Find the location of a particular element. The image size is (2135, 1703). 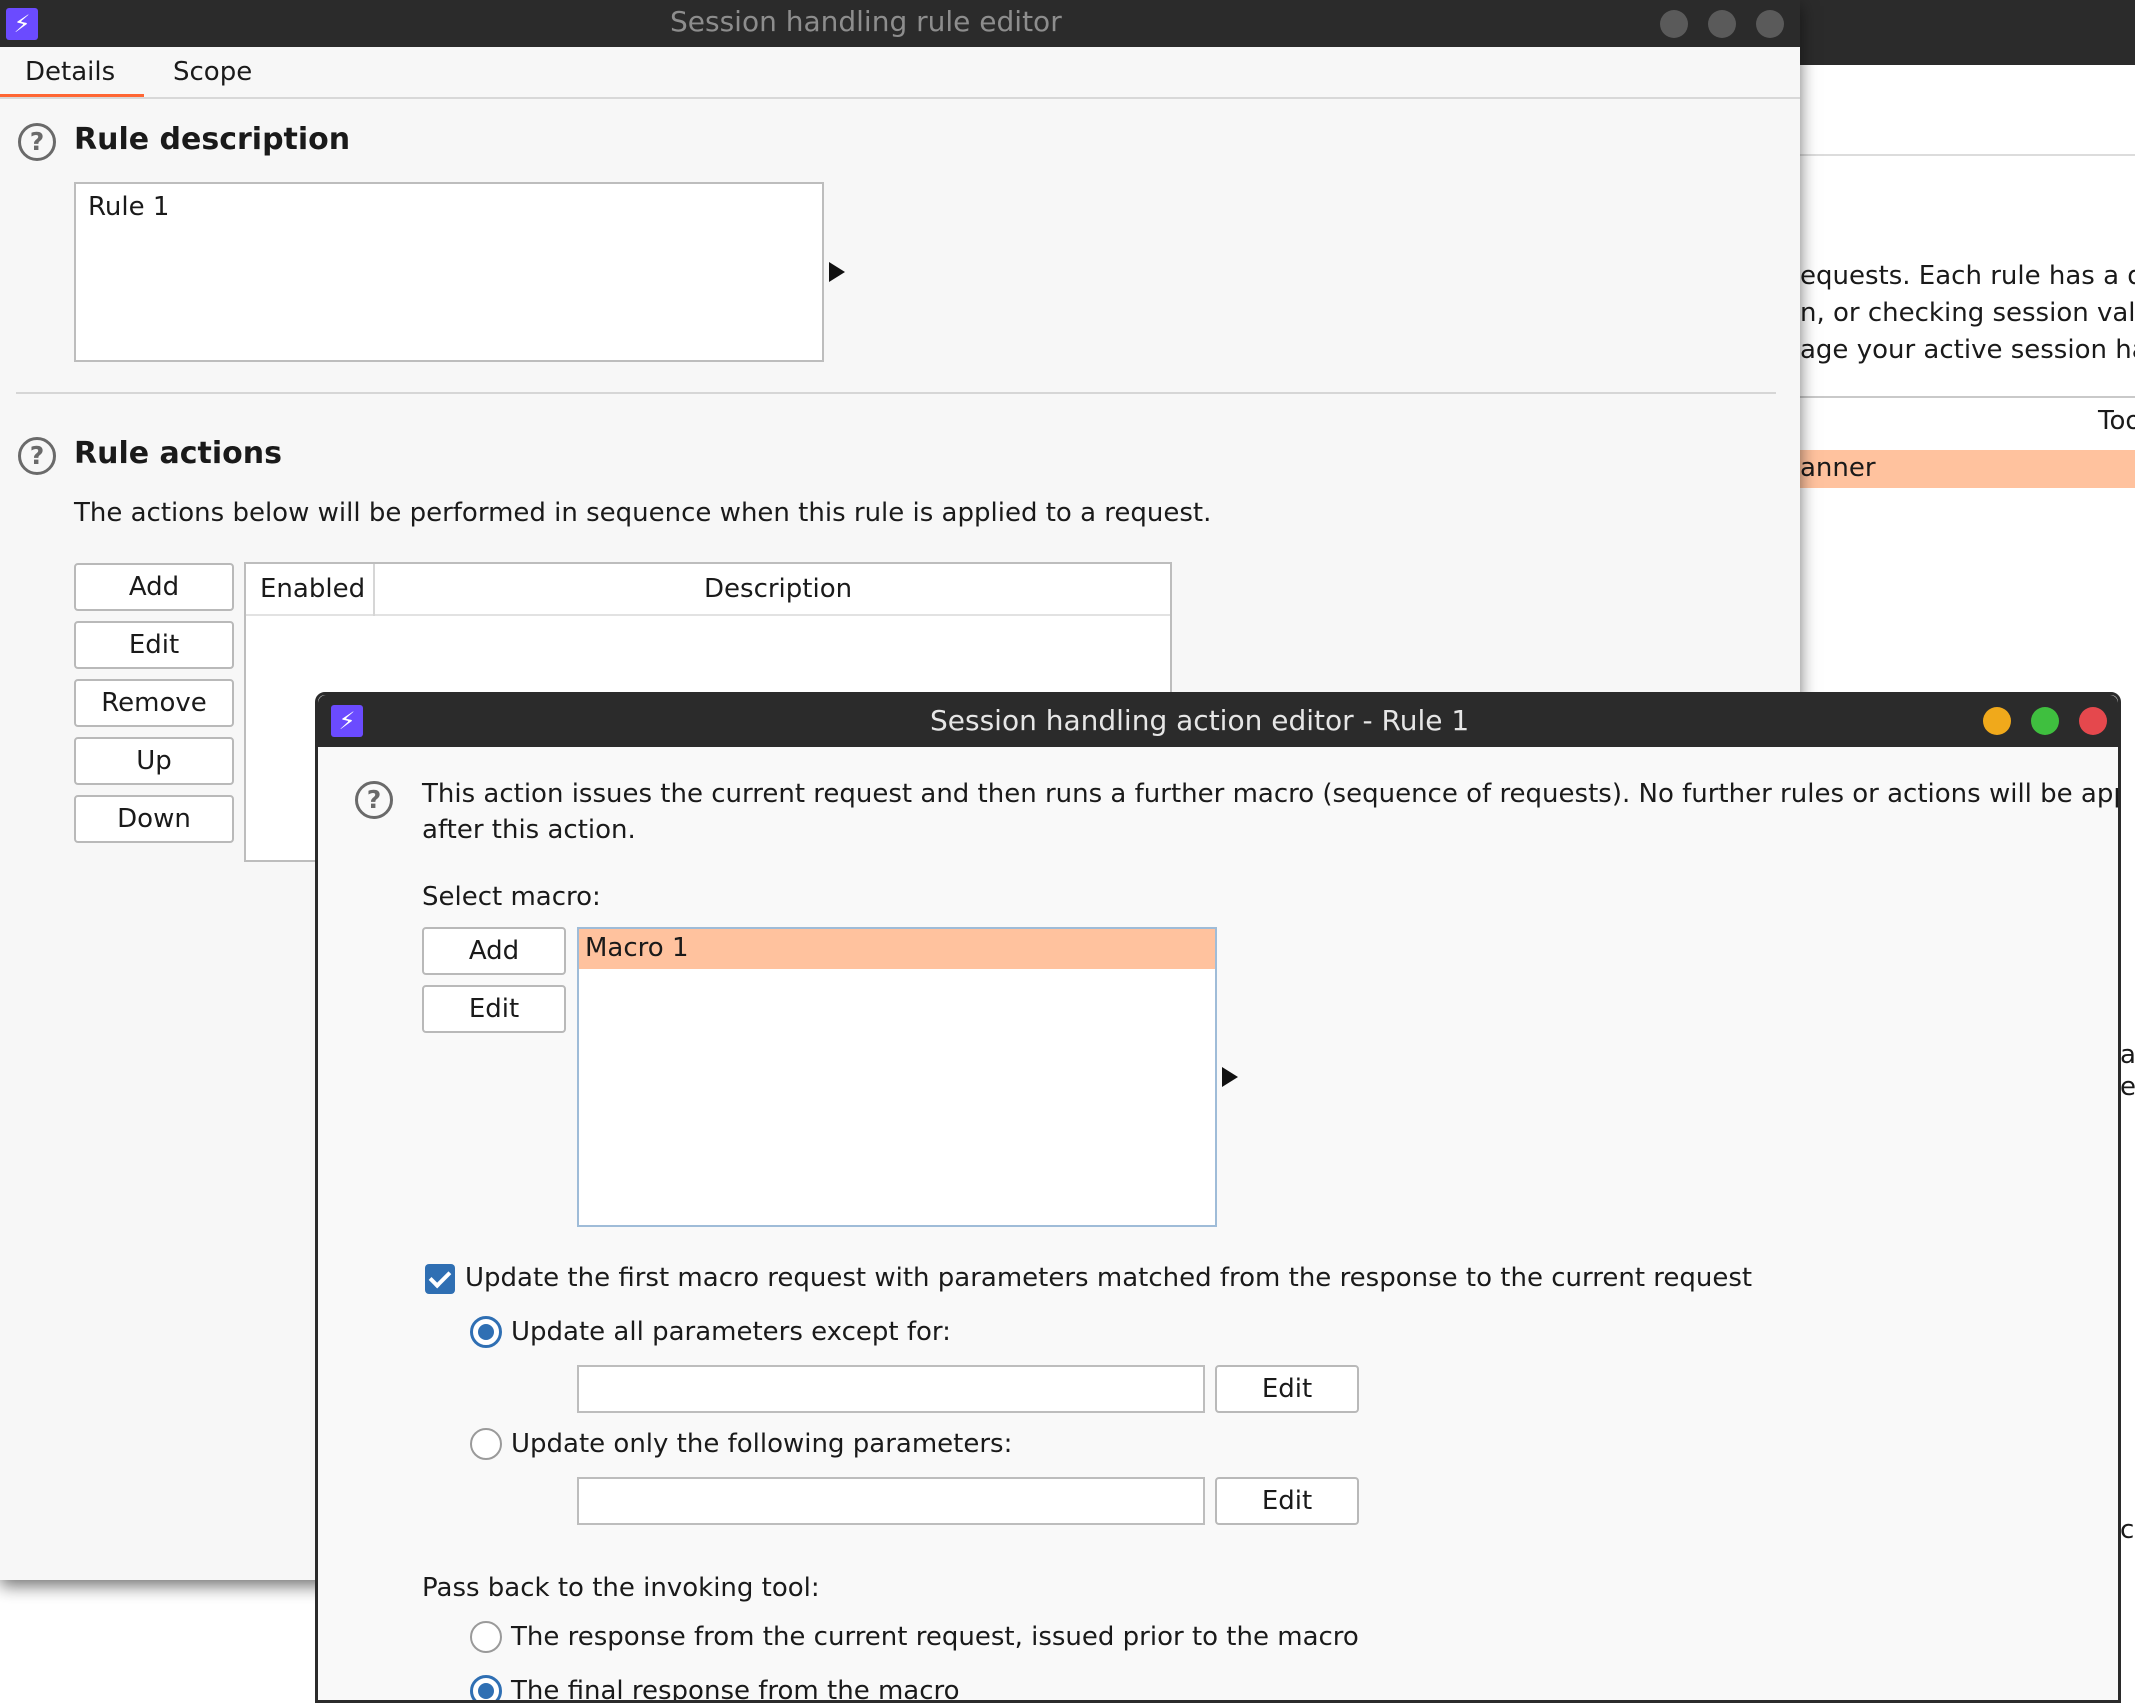

background-window-separator is located at coordinates (1962, 155).